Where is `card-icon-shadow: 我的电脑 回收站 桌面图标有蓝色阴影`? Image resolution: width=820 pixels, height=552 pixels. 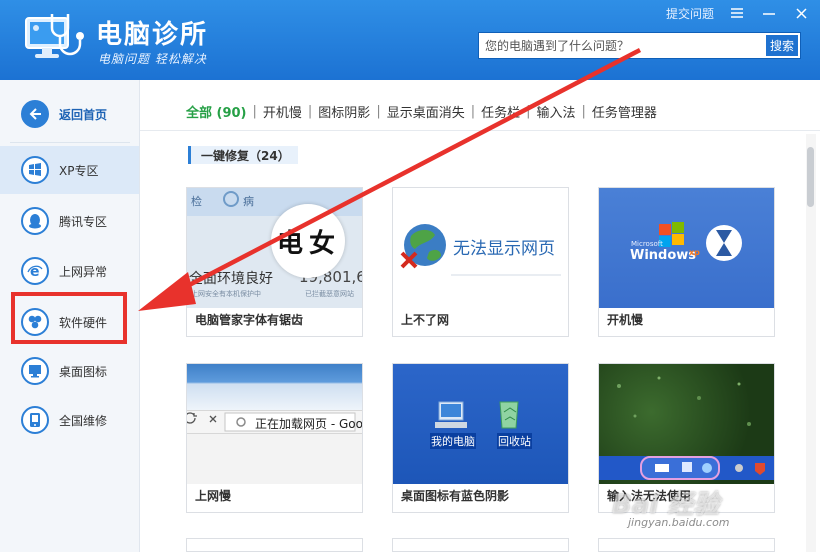 card-icon-shadow: 我的电脑 回收站 桌面图标有蓝色阴影 is located at coordinates (480, 438).